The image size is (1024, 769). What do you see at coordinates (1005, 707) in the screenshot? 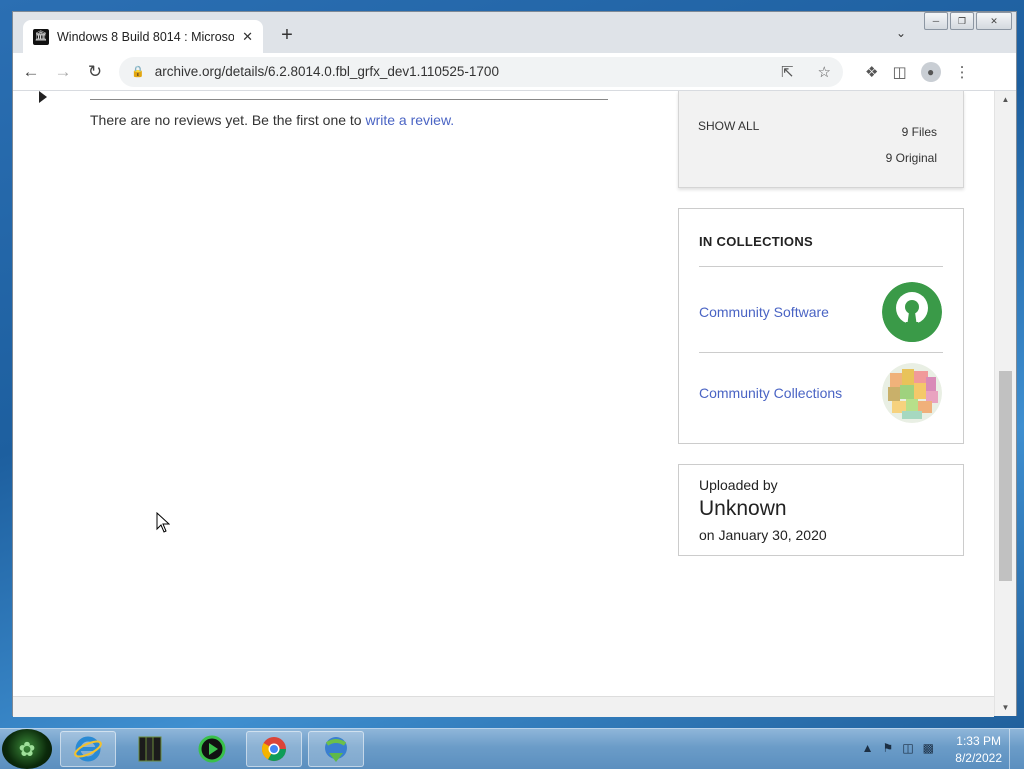
I see `scroll-down-icon: ▼` at bounding box center [1005, 707].